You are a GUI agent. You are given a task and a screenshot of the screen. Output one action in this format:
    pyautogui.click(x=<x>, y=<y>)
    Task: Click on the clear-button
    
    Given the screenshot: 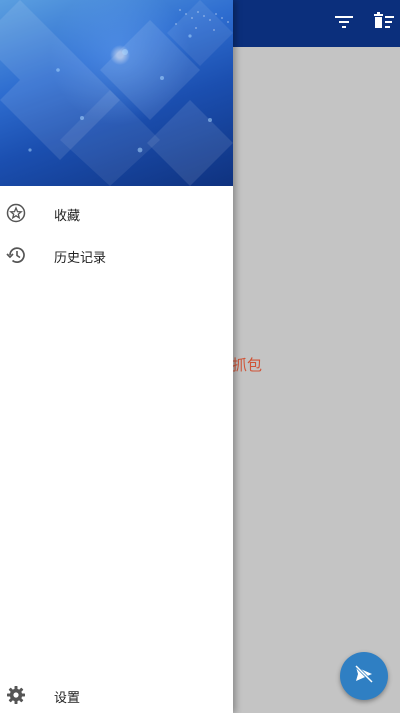 What is the action you would take?
    pyautogui.click(x=384, y=23)
    